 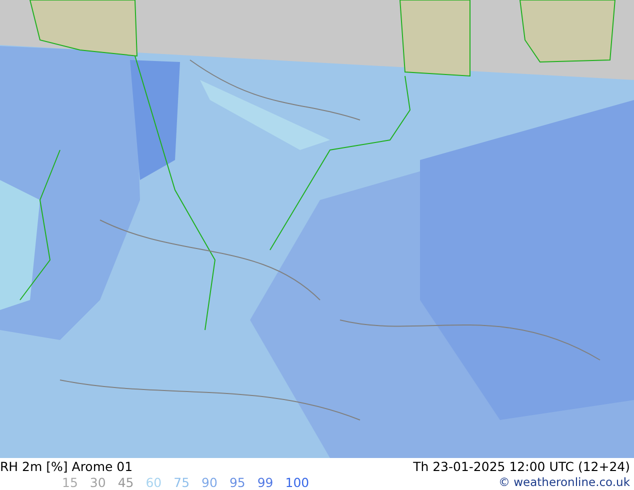 I want to click on credit-link: © weatheronline.co.uk, so click(x=564, y=482).